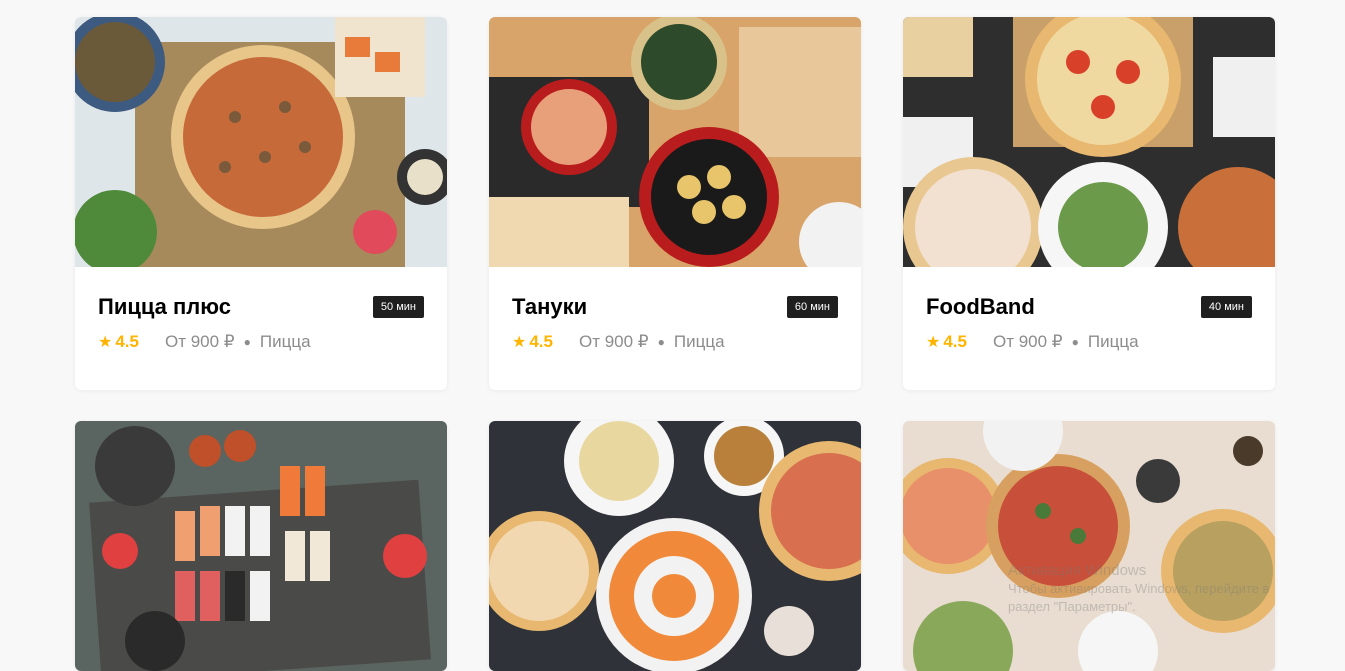 This screenshot has height=671, width=1345. I want to click on watermark-text: Чтобы активировать Windows, перейдите в, so click(1139, 588).